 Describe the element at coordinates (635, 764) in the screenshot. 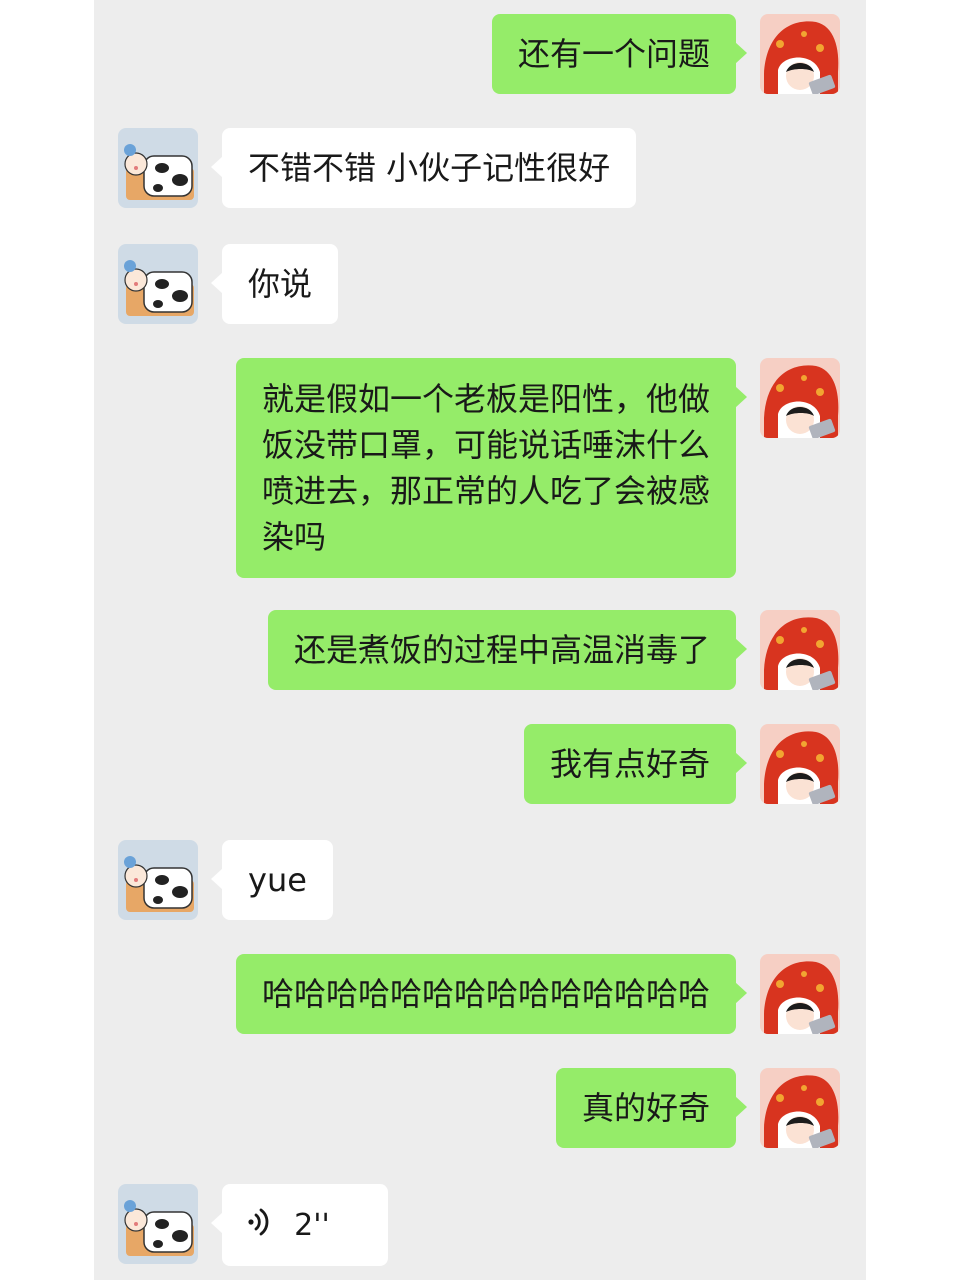

I see `message-bubble-outgoing: 我有点好奇` at that location.